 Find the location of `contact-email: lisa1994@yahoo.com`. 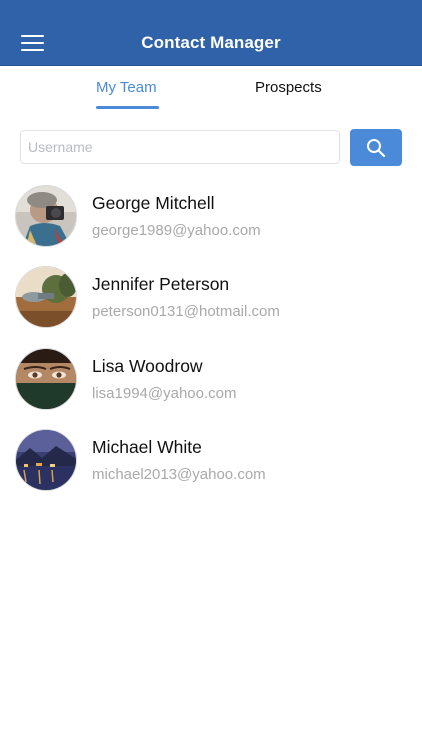

contact-email: lisa1994@yahoo.com is located at coordinates (164, 393).